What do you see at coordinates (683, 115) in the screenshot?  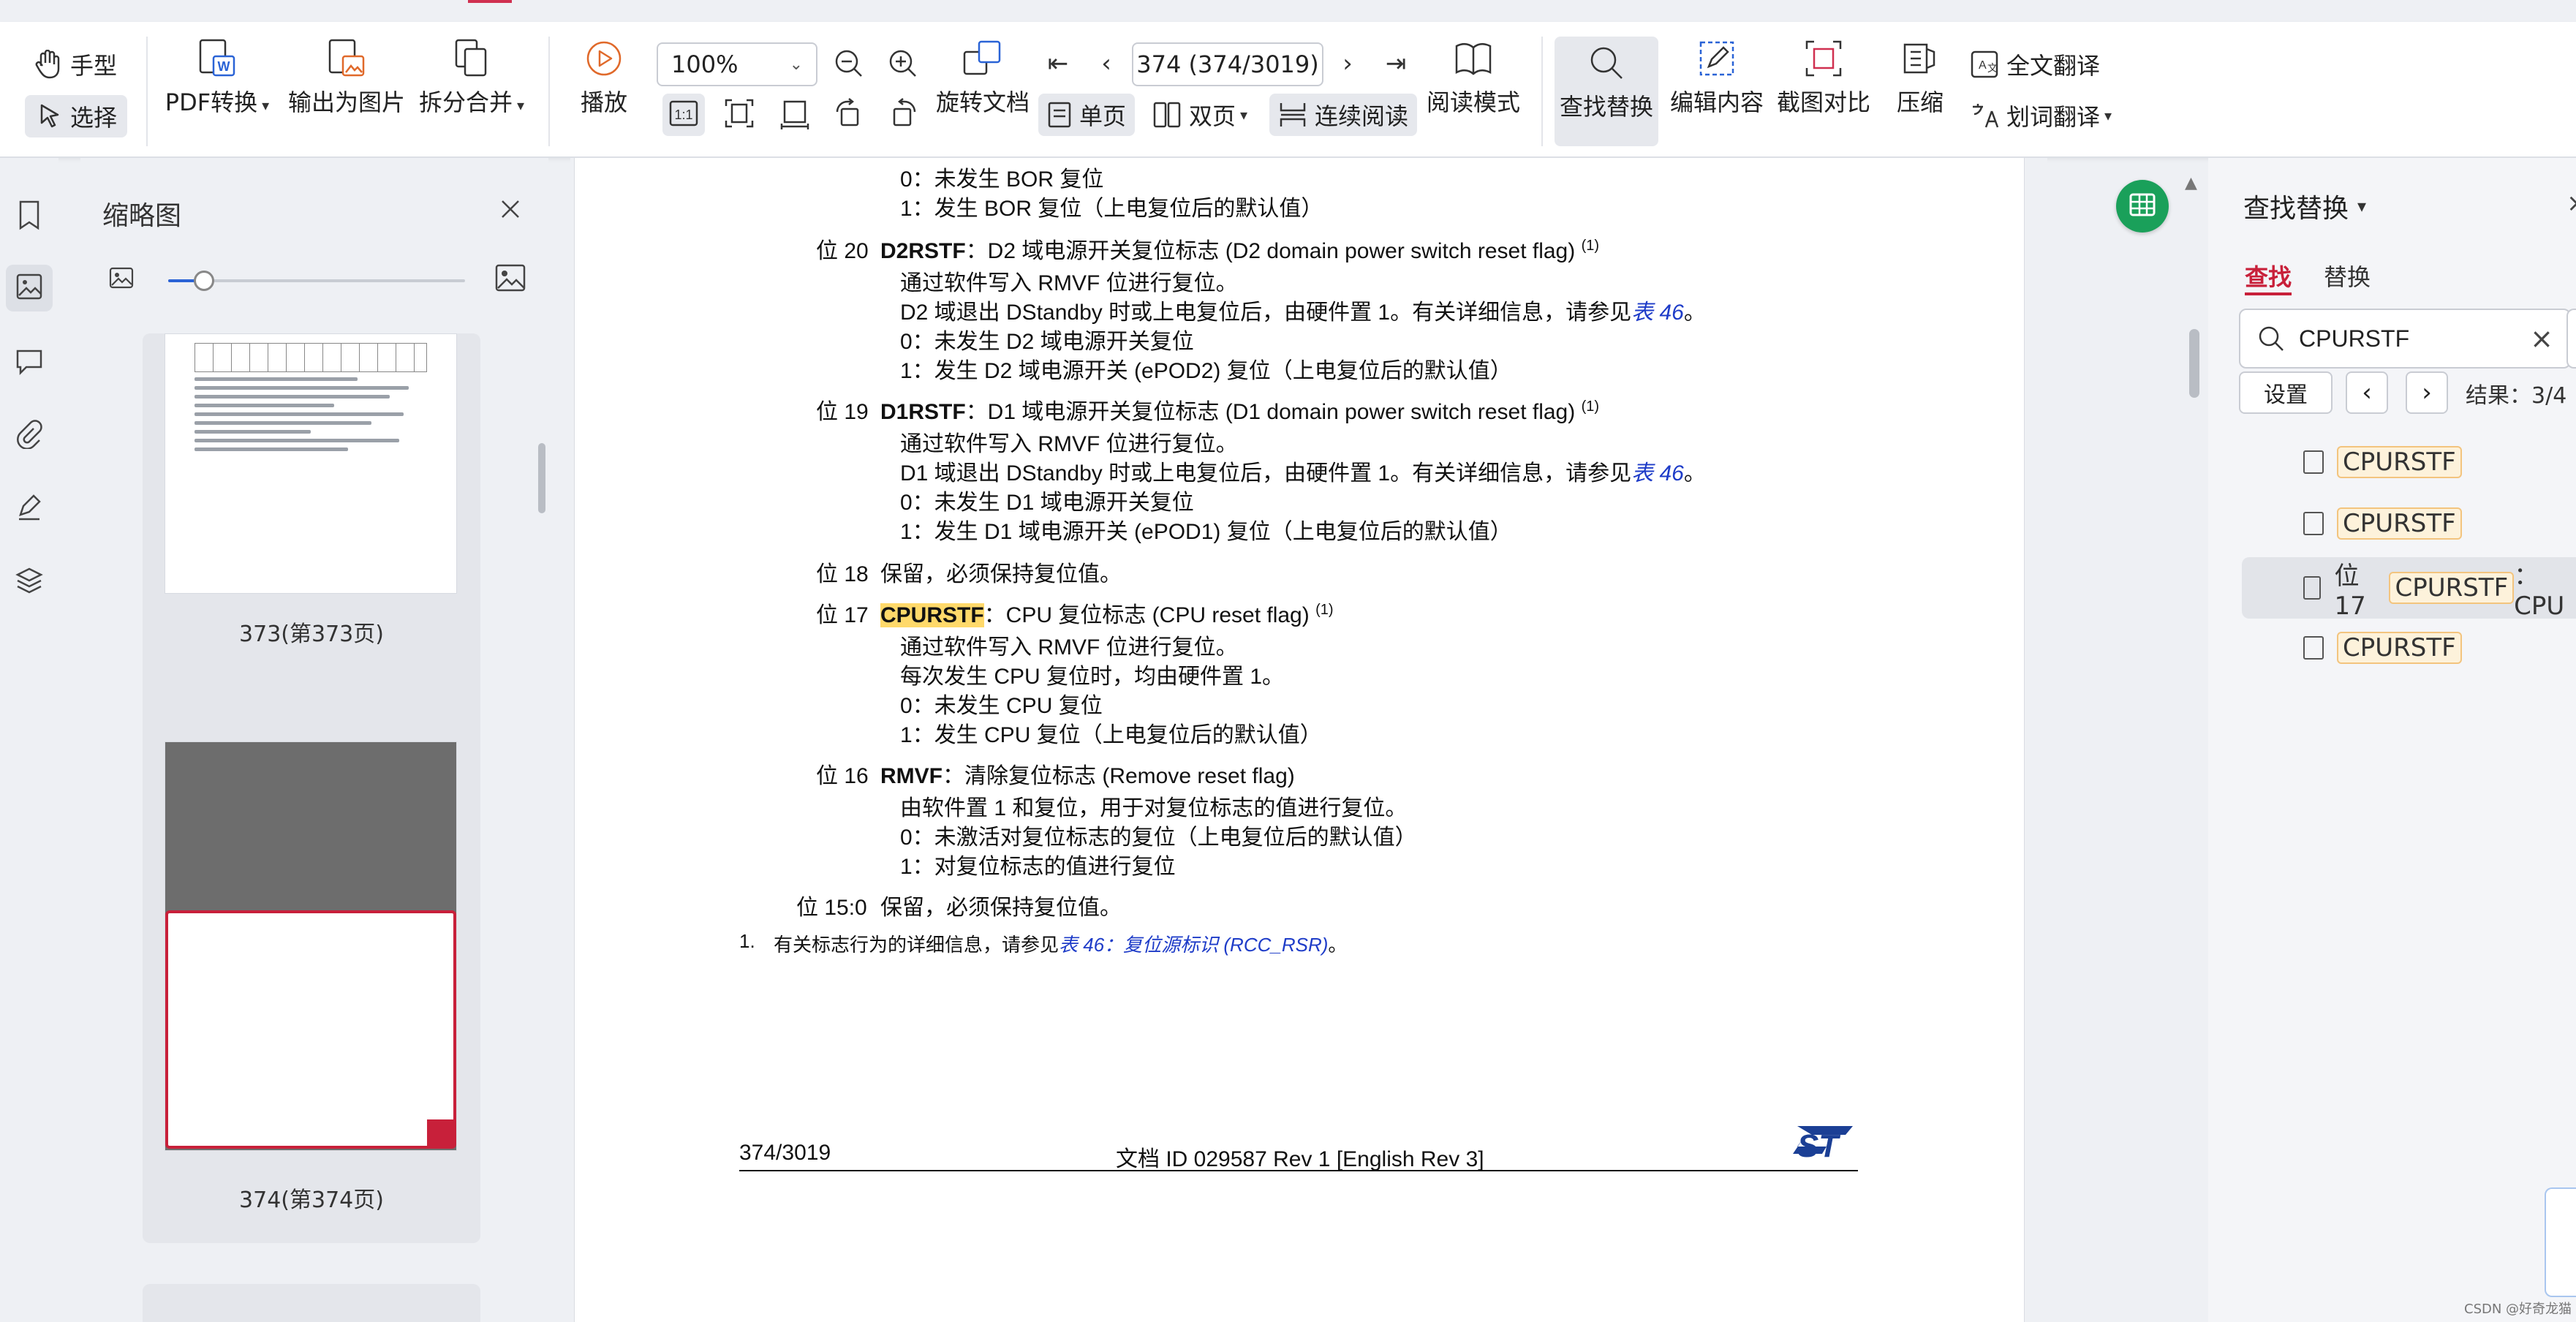 I see `actual-size-button: 1:1` at bounding box center [683, 115].